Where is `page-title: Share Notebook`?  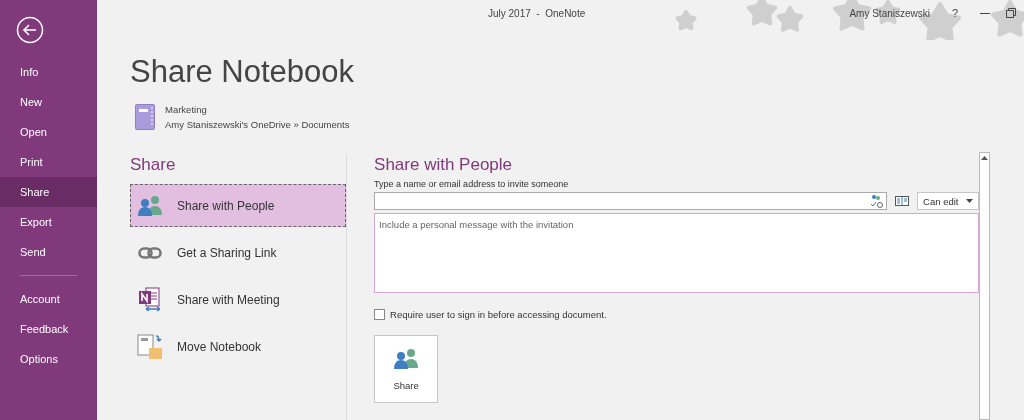
page-title: Share Notebook is located at coordinates (243, 72).